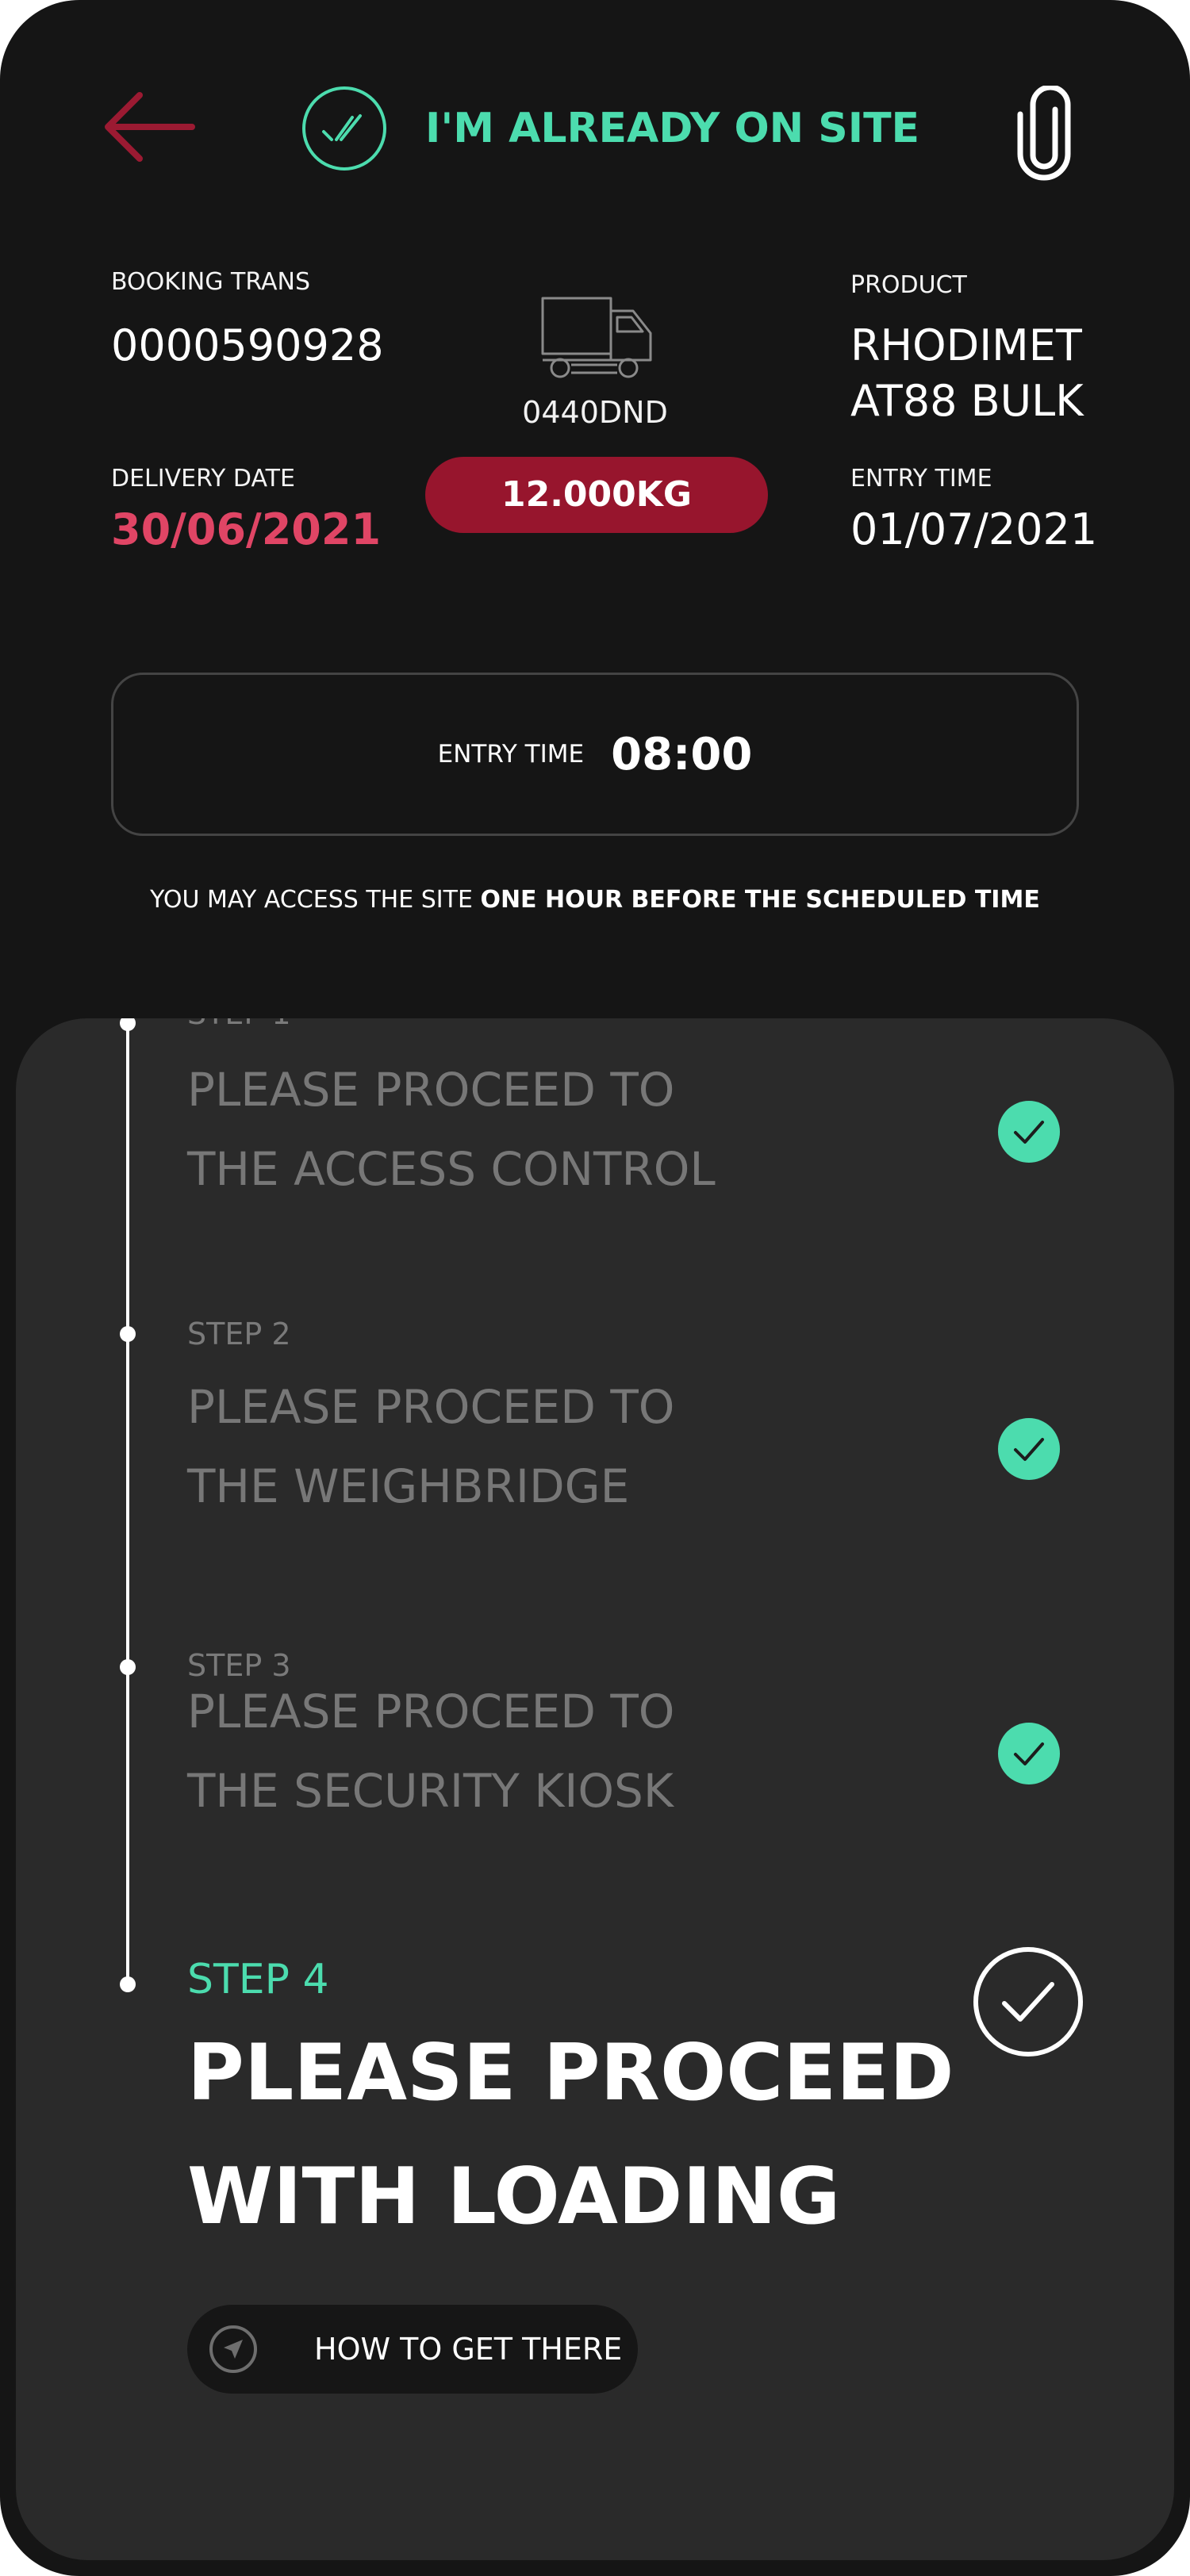 The height and width of the screenshot is (2576, 1190). What do you see at coordinates (570, 2073) in the screenshot?
I see `step-4-line1: PLEASE PROCEED` at bounding box center [570, 2073].